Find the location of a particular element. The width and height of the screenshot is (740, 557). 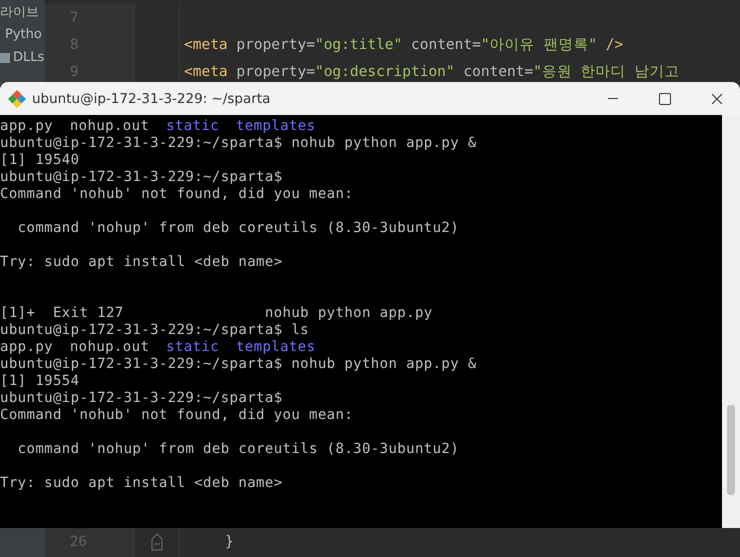

minimize-icon is located at coordinates (613, 98).